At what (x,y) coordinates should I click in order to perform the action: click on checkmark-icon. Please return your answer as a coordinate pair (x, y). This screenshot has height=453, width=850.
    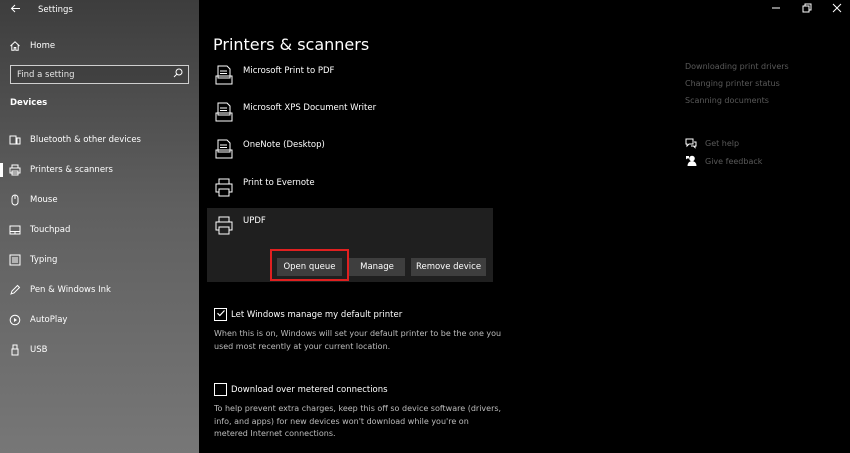
    Looking at the image, I should click on (221, 314).